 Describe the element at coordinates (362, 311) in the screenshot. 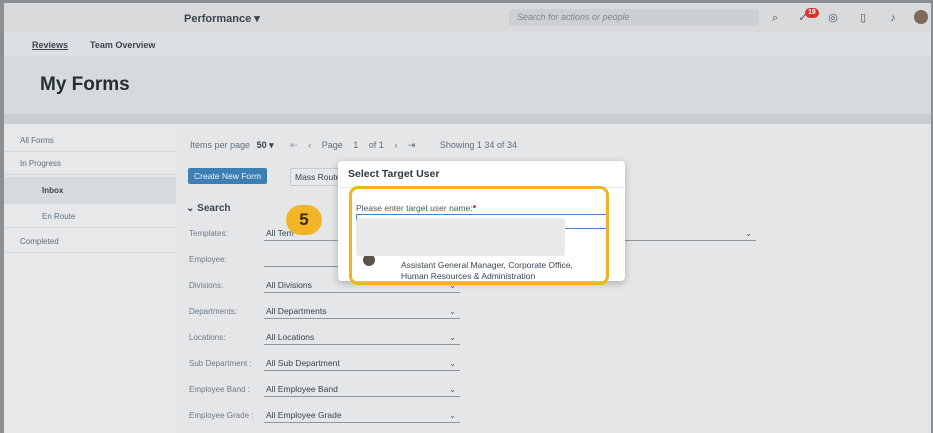

I see `departments-select: All Departments ⌄` at that location.